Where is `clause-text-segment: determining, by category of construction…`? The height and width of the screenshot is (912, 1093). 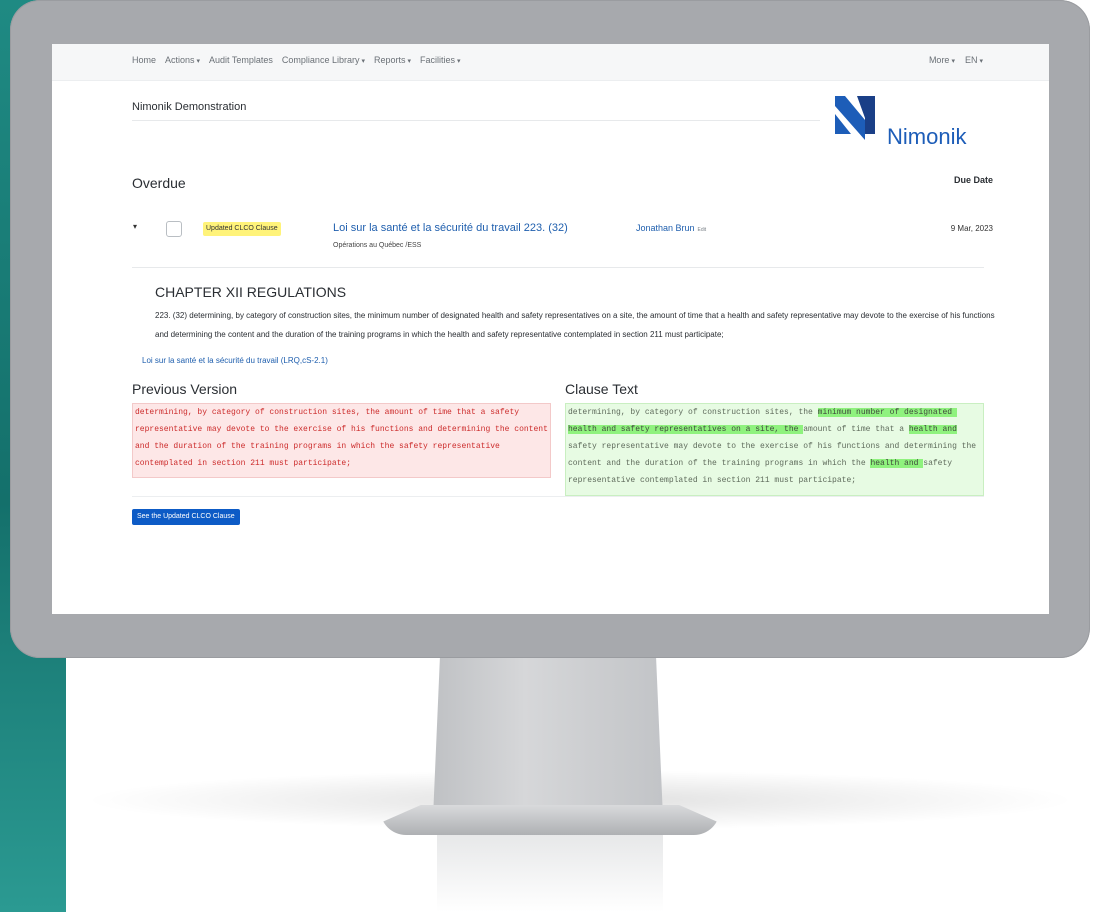 clause-text-segment: determining, by category of construction… is located at coordinates (693, 412).